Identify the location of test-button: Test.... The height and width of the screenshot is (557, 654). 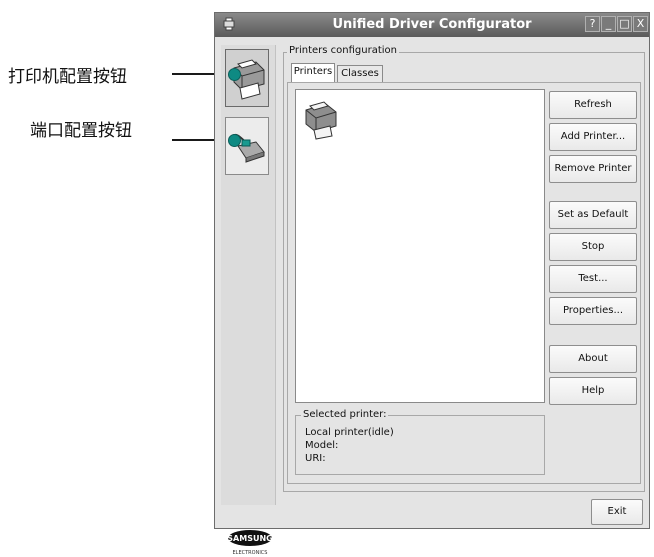
(593, 279).